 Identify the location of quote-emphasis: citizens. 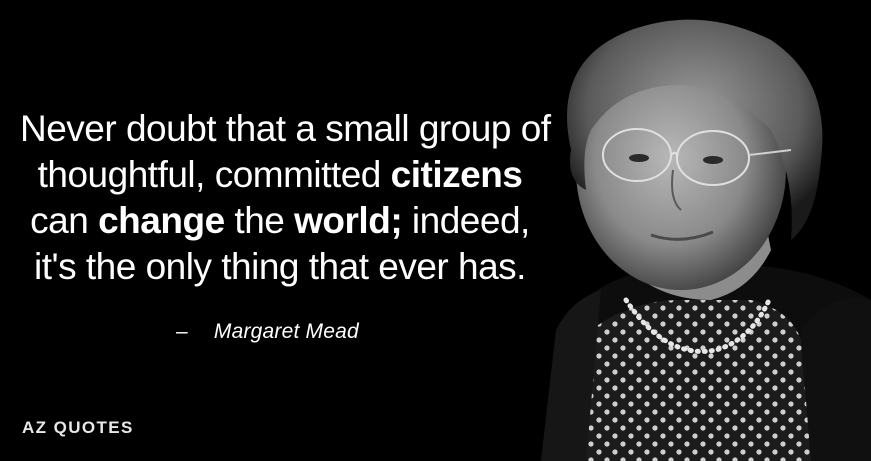
(456, 174).